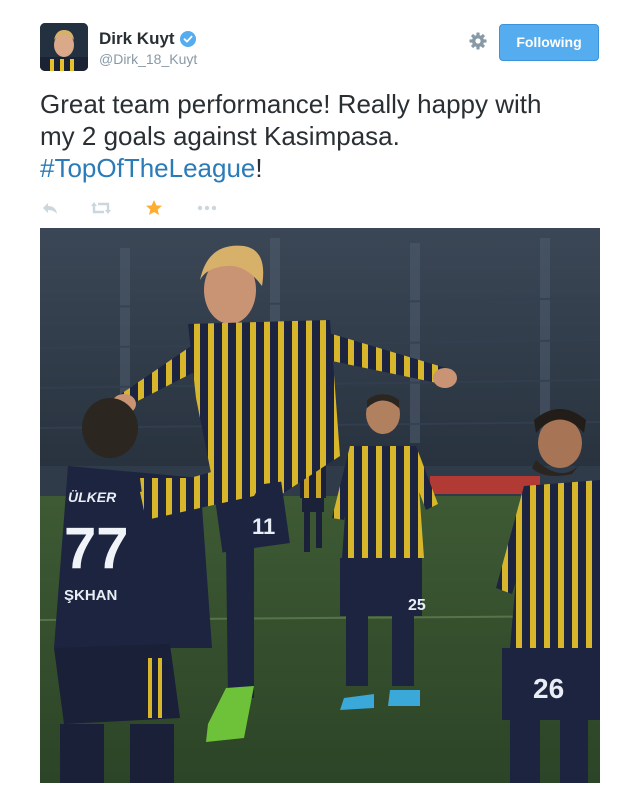  What do you see at coordinates (92, 497) in the screenshot?
I see `left-player-name: ÜLKER` at bounding box center [92, 497].